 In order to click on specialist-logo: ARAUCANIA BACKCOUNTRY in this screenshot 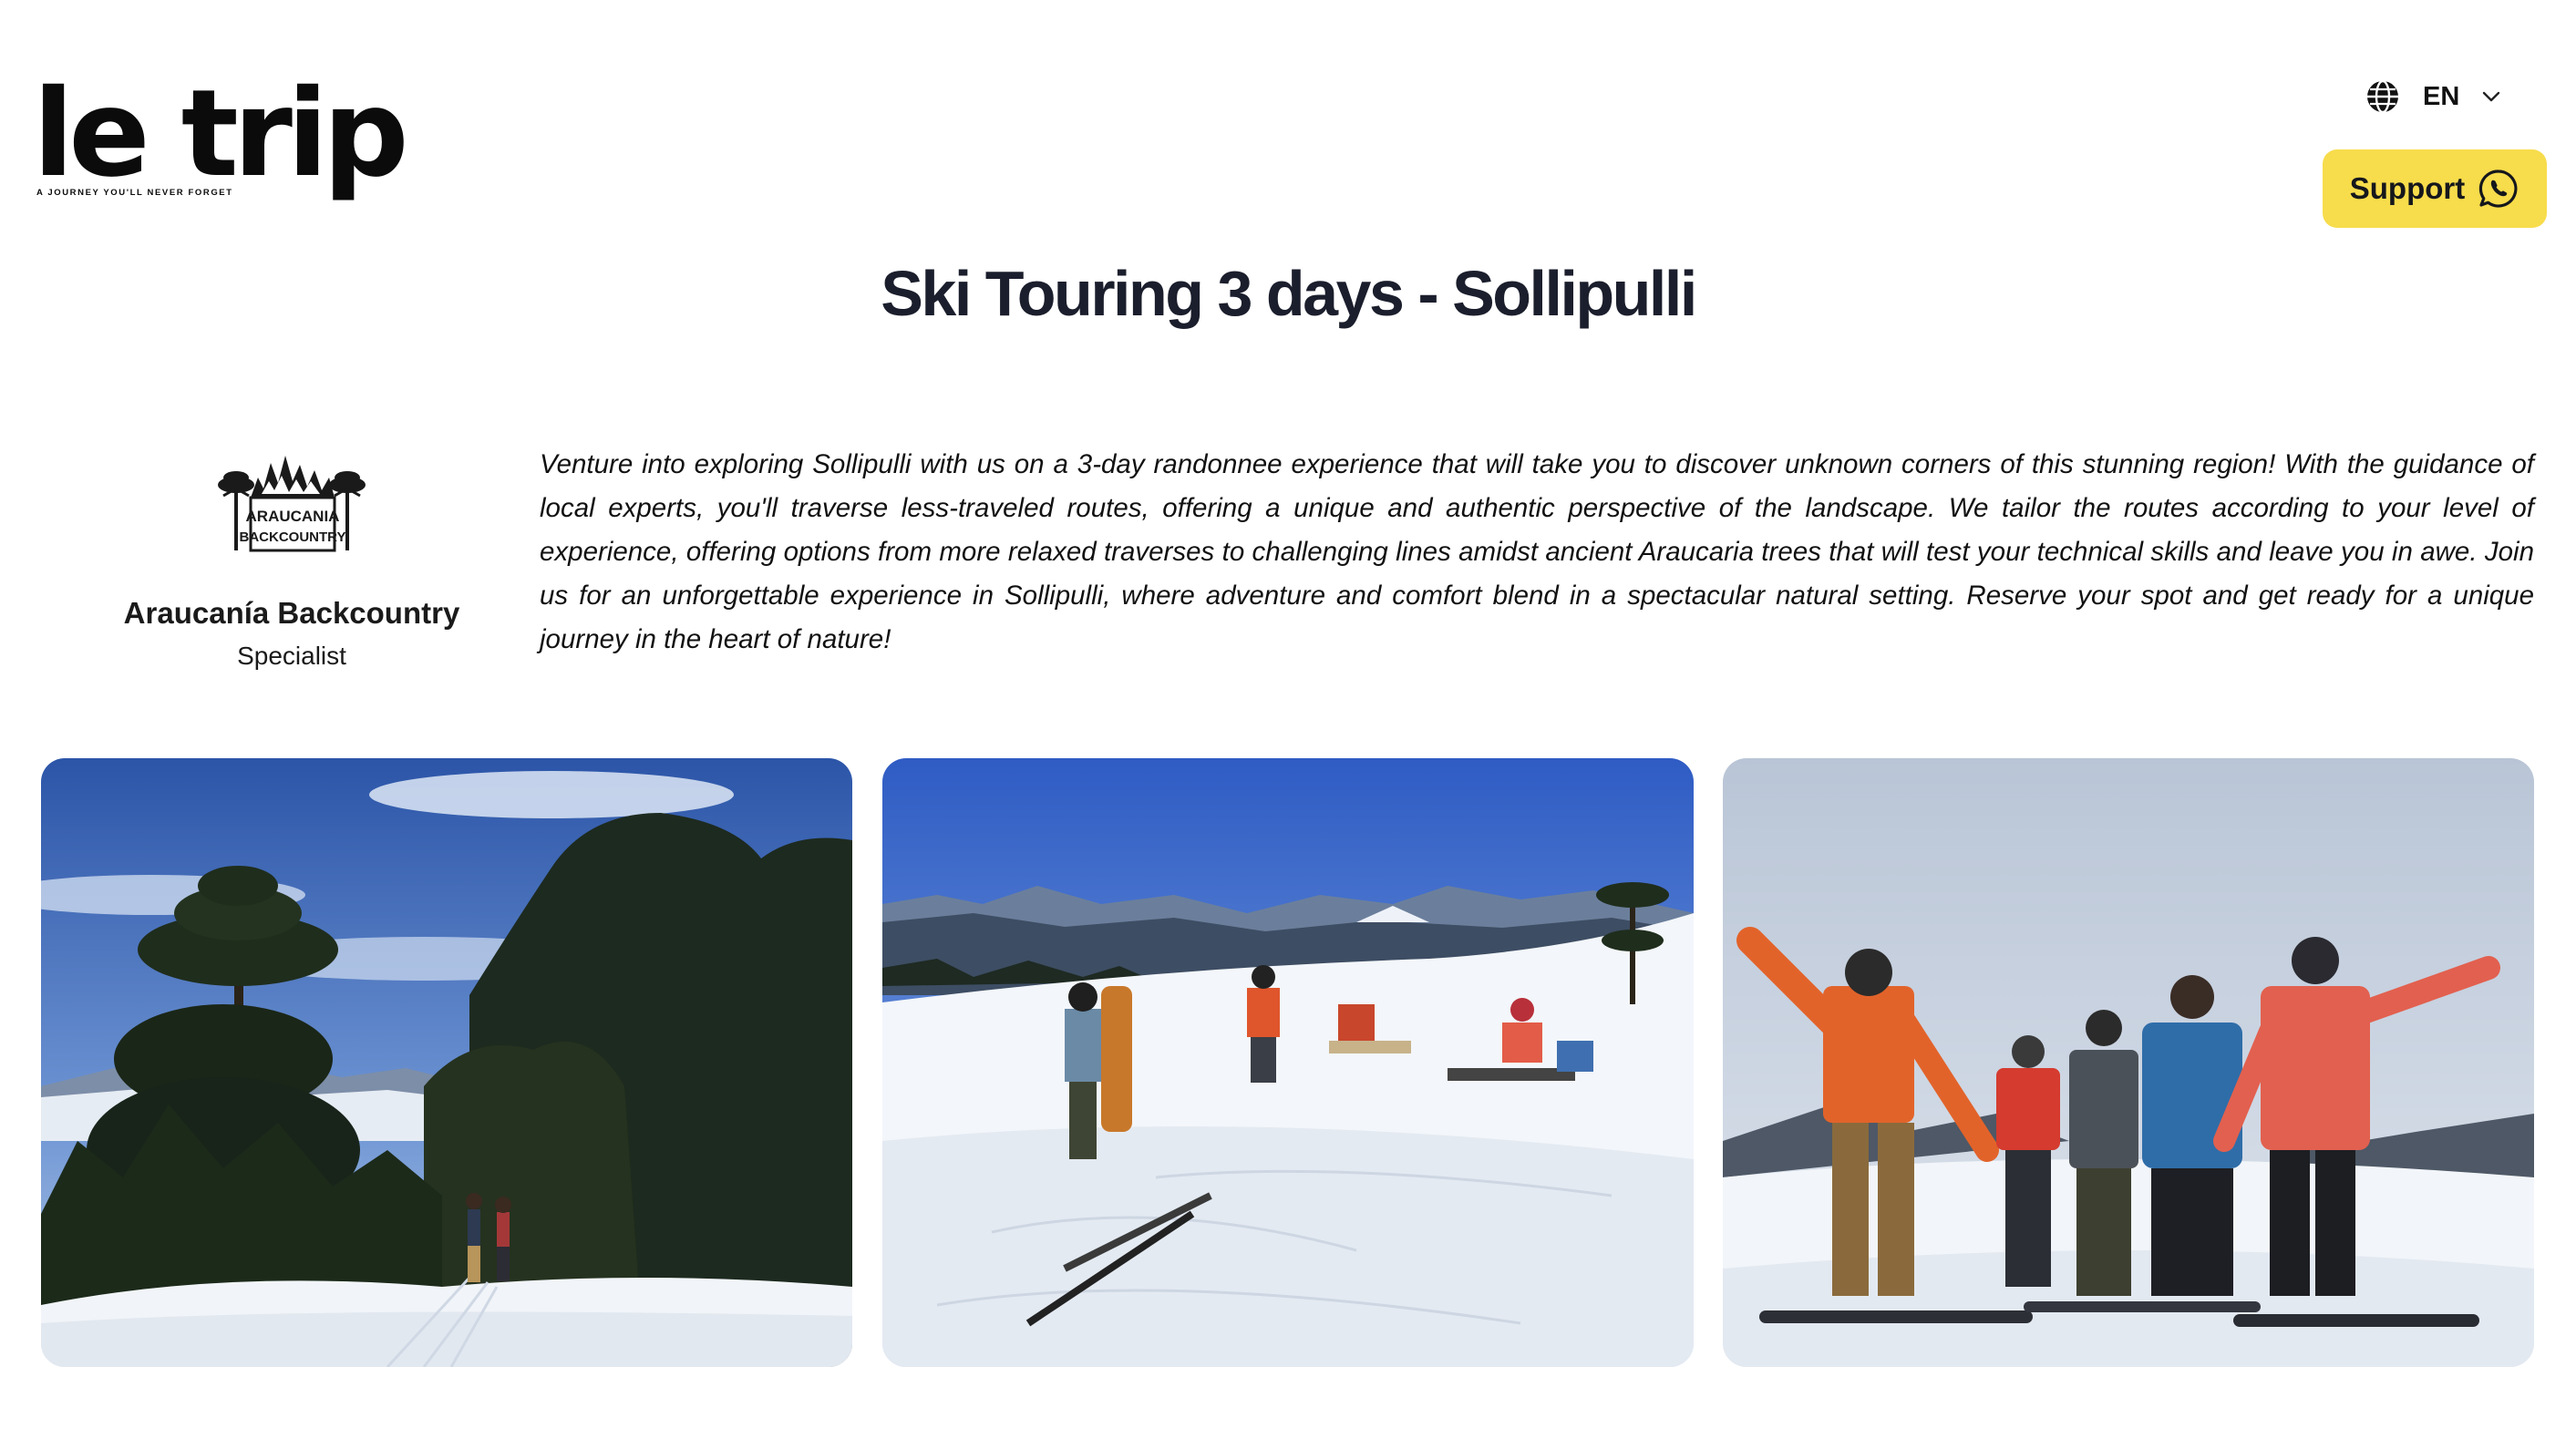, I will do `click(292, 504)`.